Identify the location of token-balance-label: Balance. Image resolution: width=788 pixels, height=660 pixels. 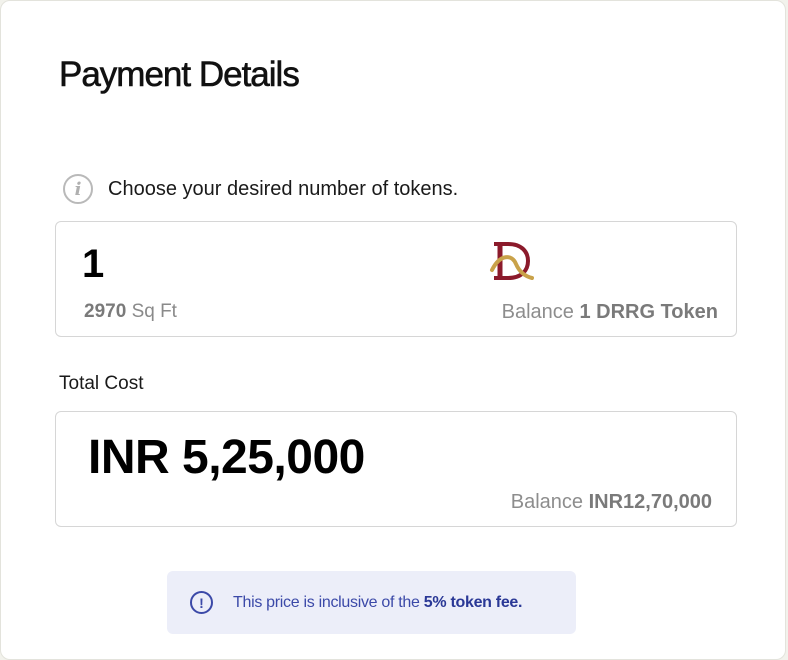
(537, 312).